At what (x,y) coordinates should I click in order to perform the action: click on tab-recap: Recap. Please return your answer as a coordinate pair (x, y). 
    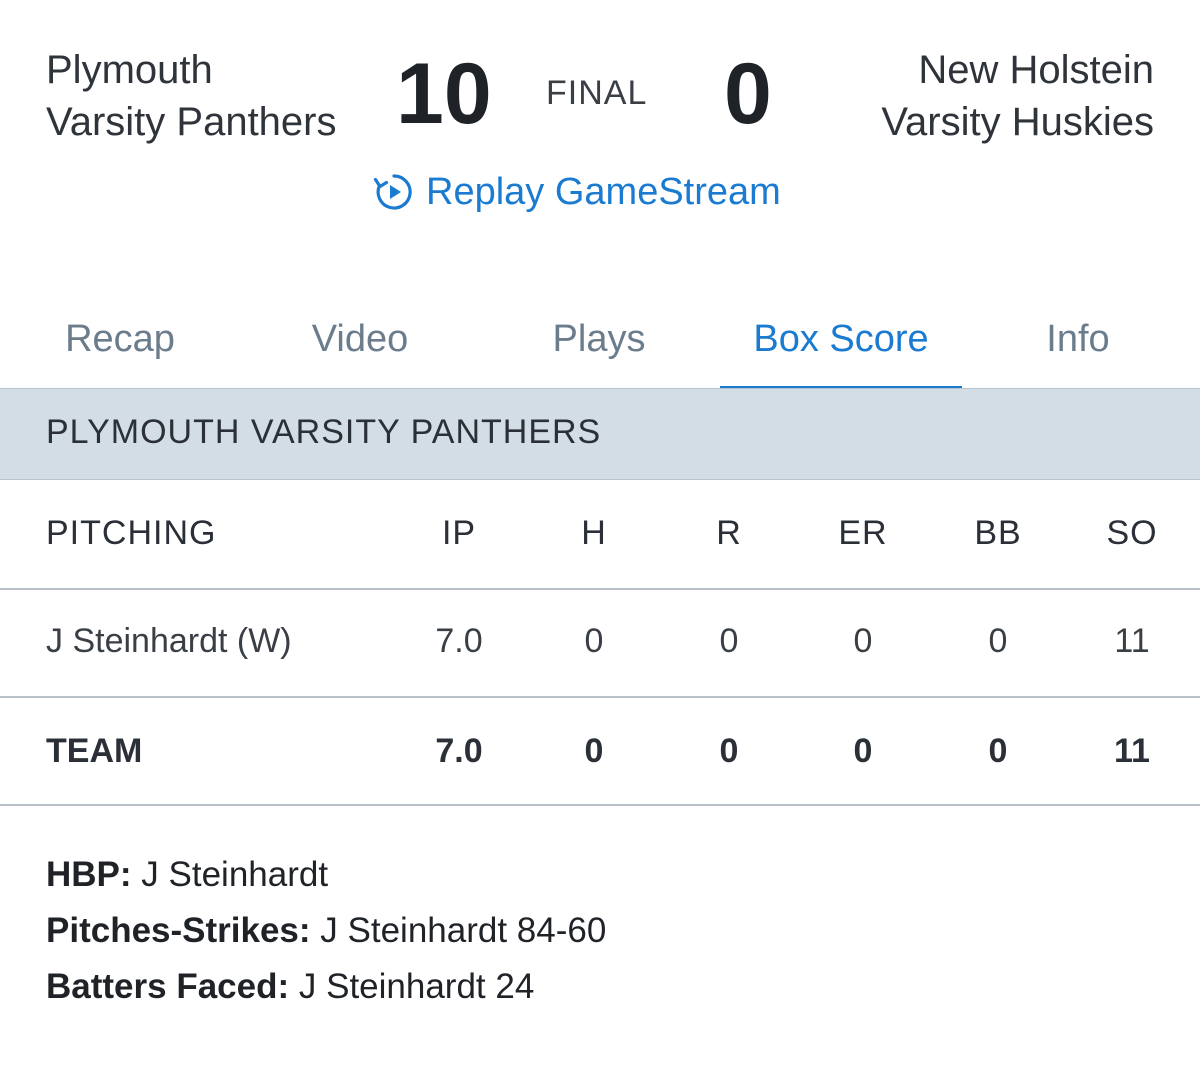
    Looking at the image, I should click on (120, 339).